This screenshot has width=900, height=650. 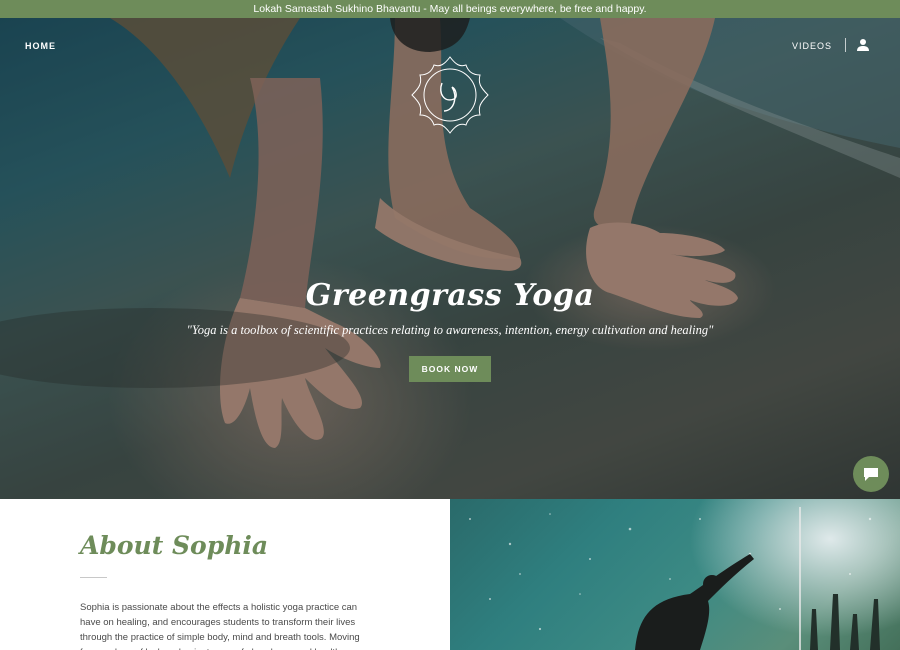 I want to click on about-title: About Sophia, so click(x=174, y=545).